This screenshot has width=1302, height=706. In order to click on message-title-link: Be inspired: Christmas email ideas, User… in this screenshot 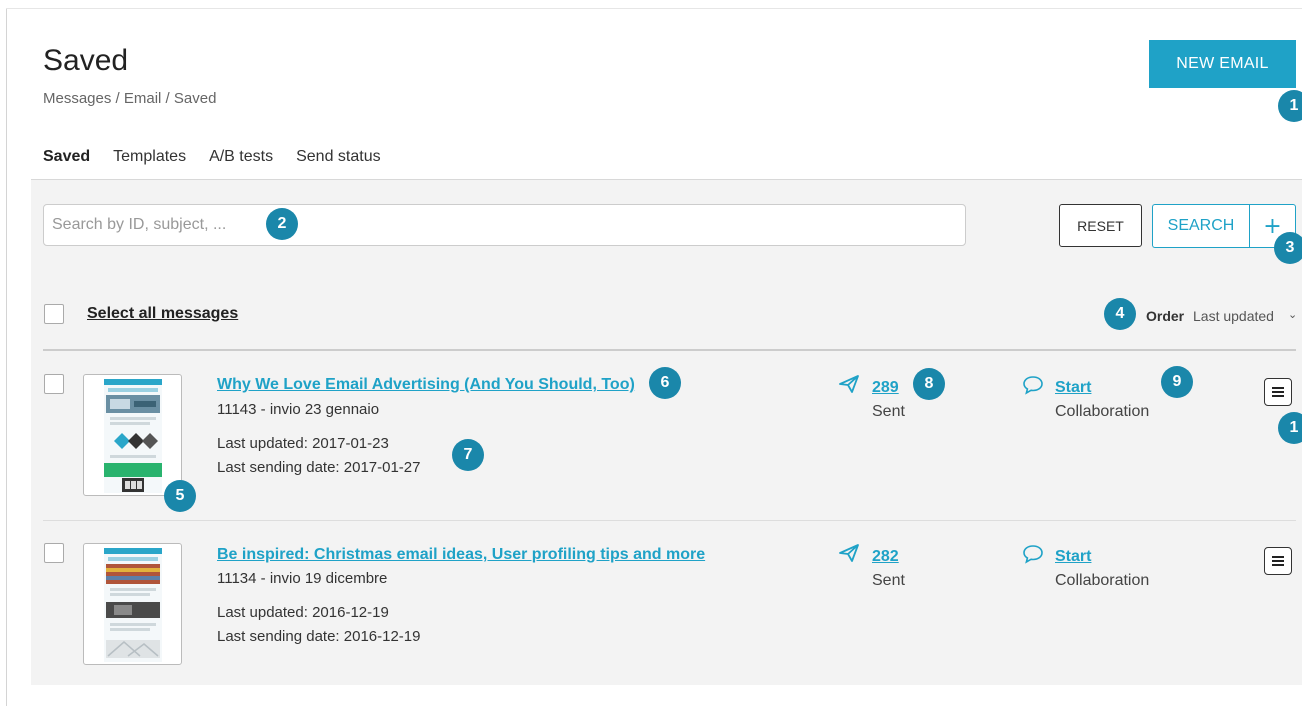, I will do `click(461, 555)`.